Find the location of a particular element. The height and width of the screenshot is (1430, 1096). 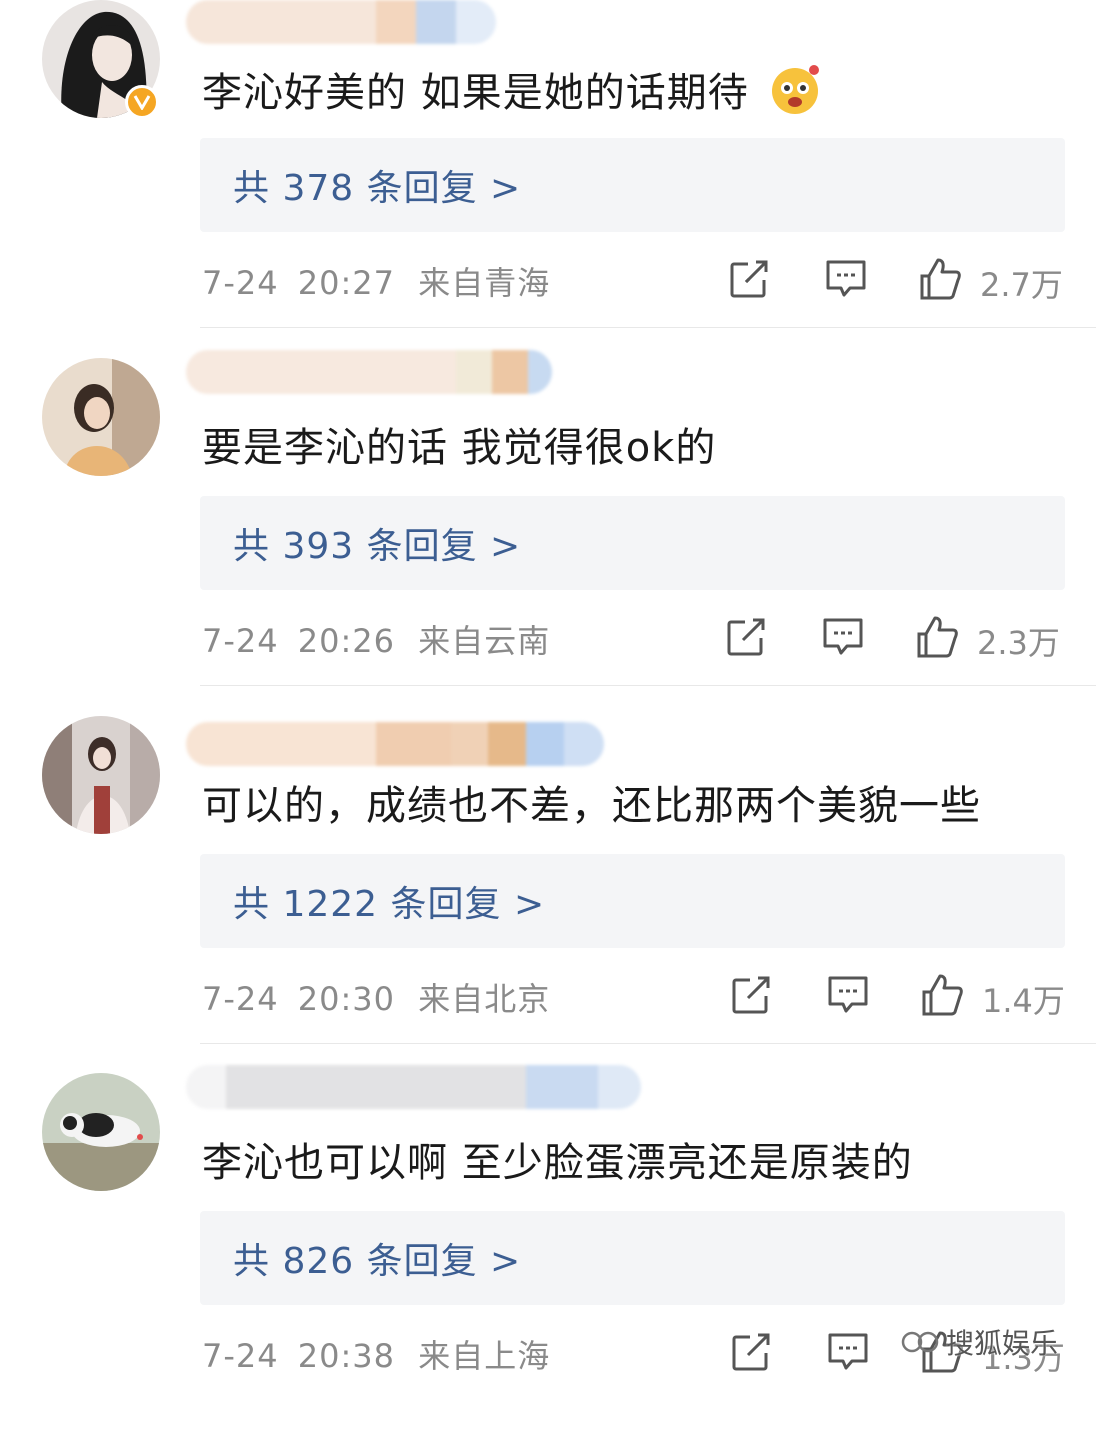

sohu-logo-icon is located at coordinates (920, 1342).